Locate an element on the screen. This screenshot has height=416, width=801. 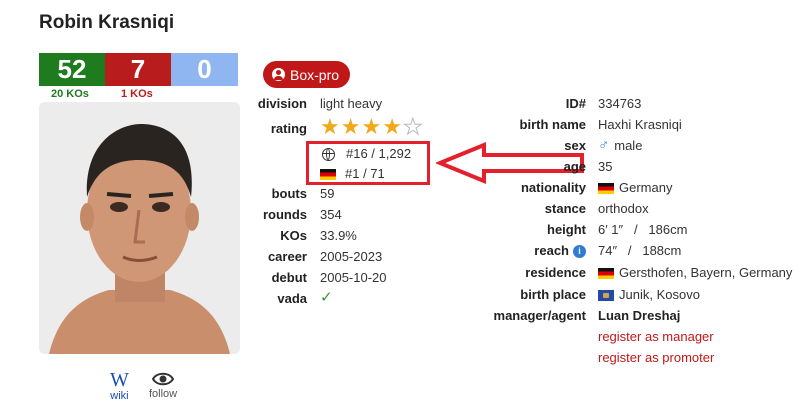
sex-text: male is located at coordinates (628, 145).